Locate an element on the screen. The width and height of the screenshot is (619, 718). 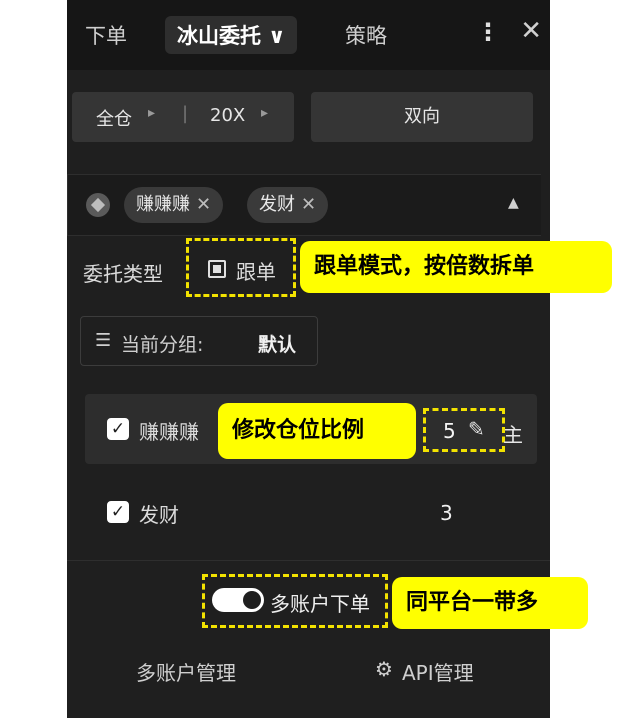
gear-icon: ⚙ is located at coordinates (384, 669).